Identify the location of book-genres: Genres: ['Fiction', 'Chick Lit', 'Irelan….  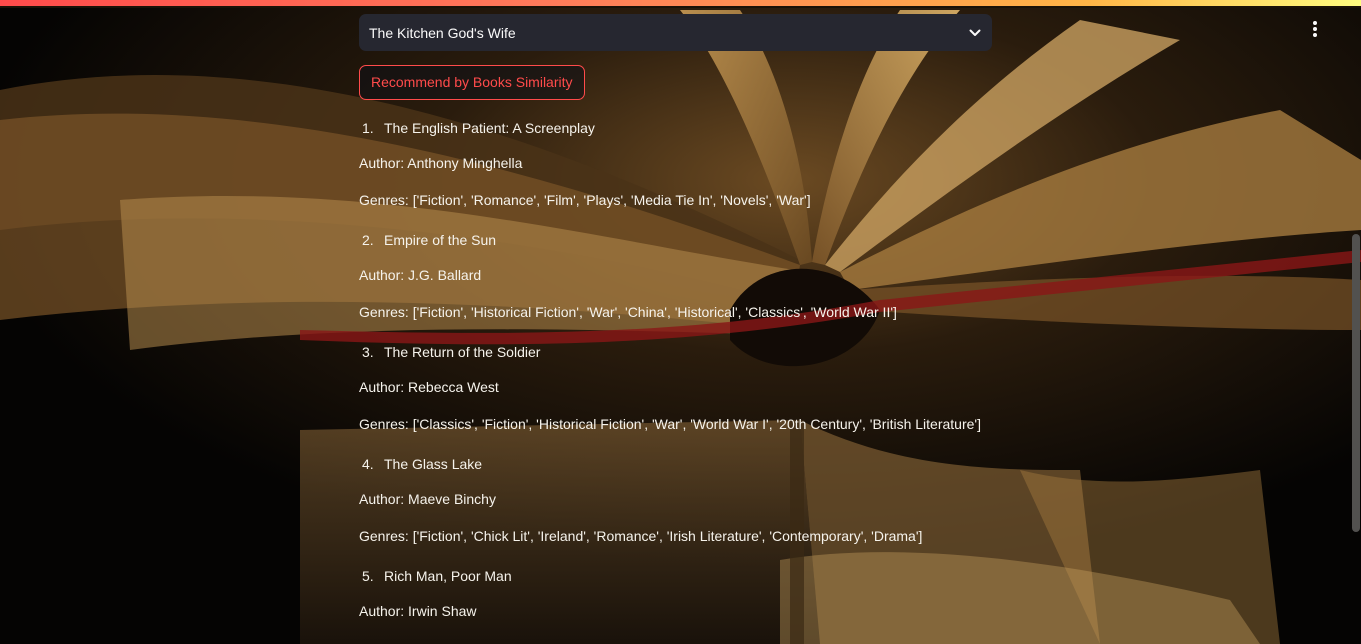
(641, 535).